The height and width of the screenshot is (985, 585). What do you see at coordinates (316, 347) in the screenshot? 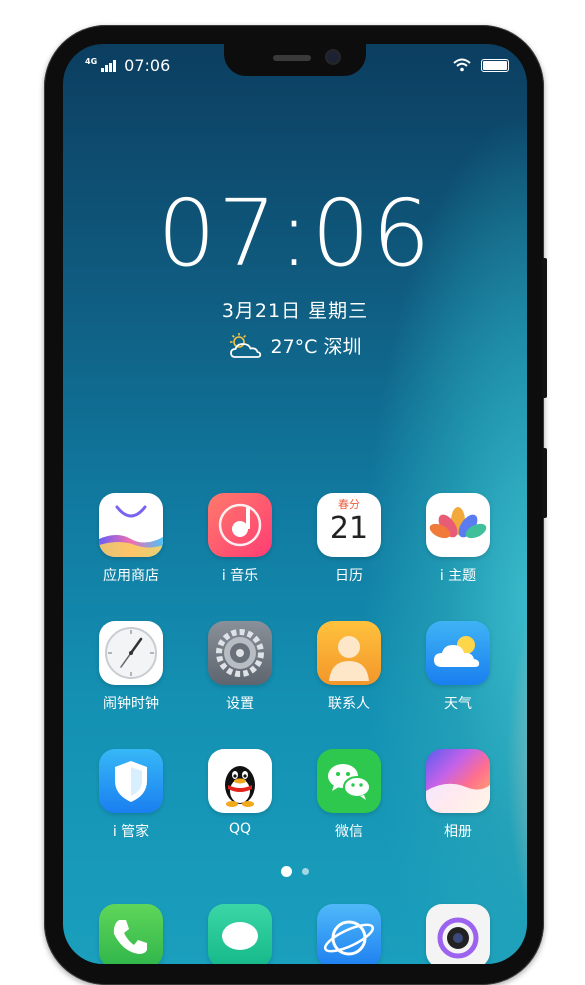
I see `weather-text: 27°C 深圳` at bounding box center [316, 347].